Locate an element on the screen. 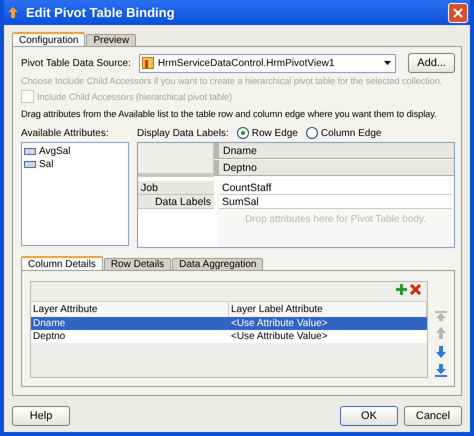 Image resolution: width=474 pixels, height=436 pixels. add-icon is located at coordinates (401, 289).